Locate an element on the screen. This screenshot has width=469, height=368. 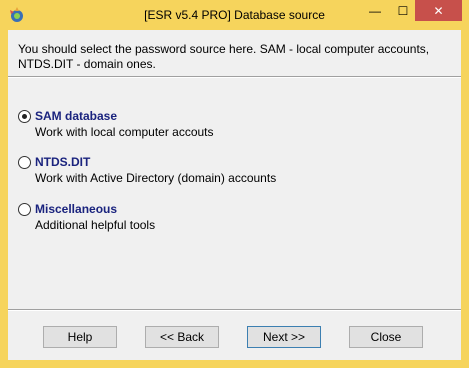
radio-selected-dot is located at coordinates (24, 116).